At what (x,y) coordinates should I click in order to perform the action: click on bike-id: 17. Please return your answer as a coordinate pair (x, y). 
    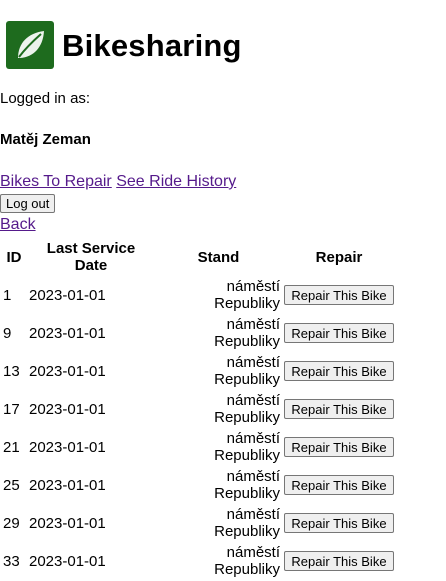
    Looking at the image, I should click on (11, 409).